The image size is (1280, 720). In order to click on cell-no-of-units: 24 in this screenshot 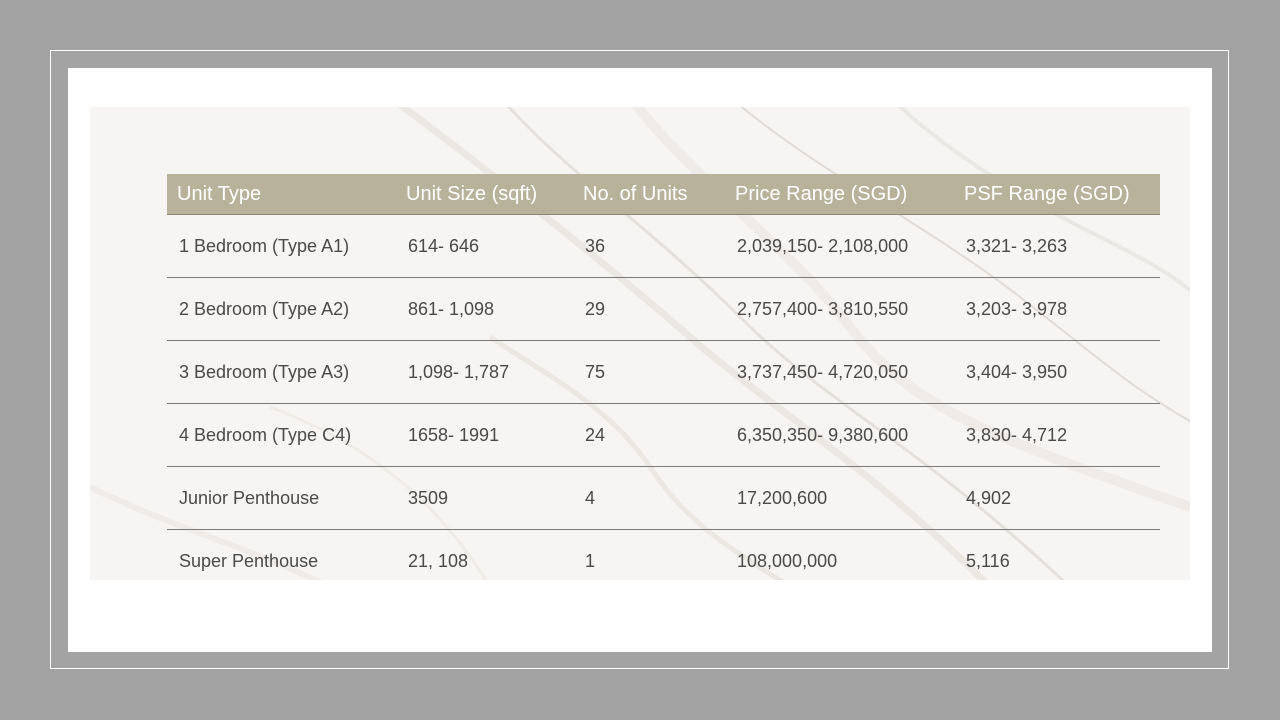, I will do `click(649, 435)`.